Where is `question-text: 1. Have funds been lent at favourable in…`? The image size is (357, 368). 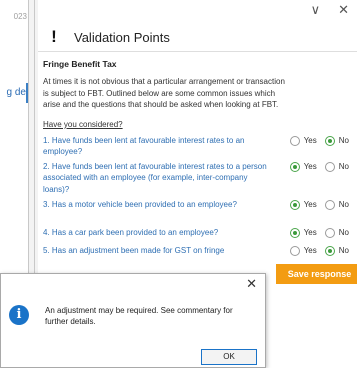
question-text: 1. Have funds been lent at favourable in… is located at coordinates (158, 146).